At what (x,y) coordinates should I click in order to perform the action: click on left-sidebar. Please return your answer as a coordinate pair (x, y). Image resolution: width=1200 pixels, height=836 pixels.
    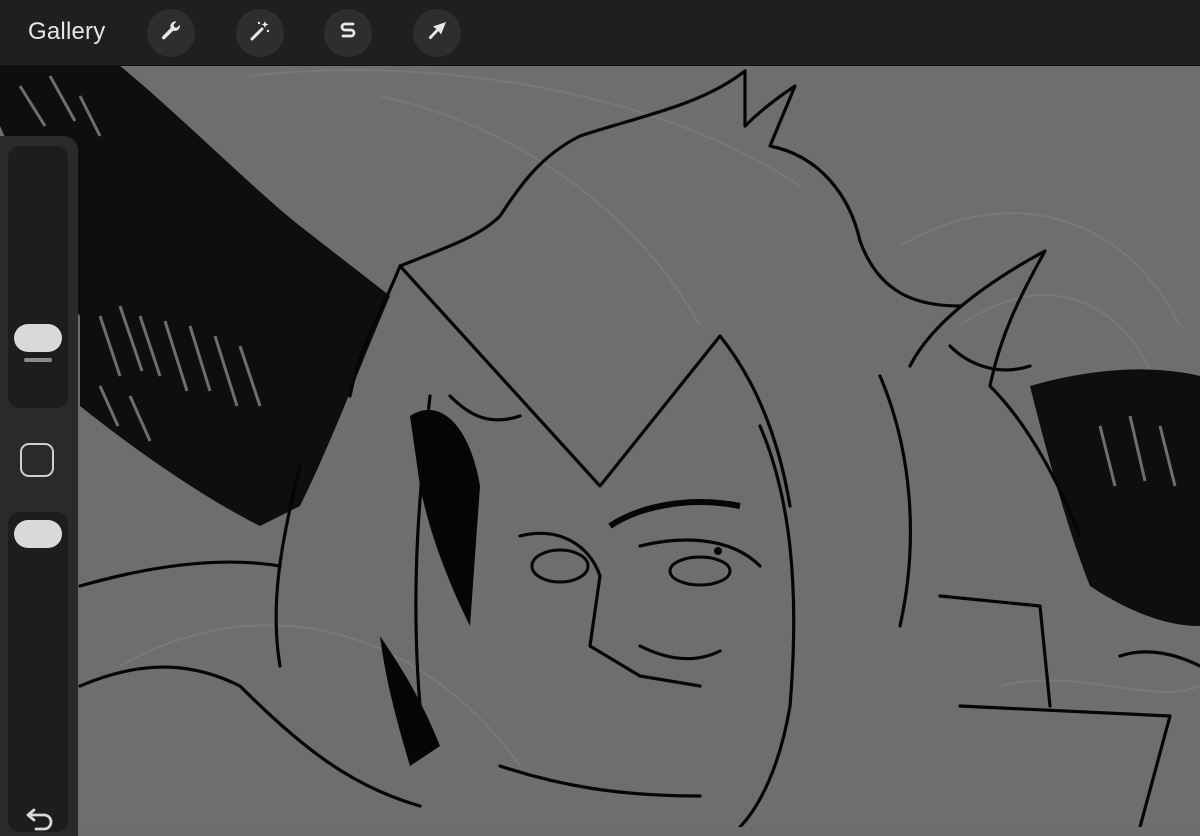
    Looking at the image, I should click on (39, 486).